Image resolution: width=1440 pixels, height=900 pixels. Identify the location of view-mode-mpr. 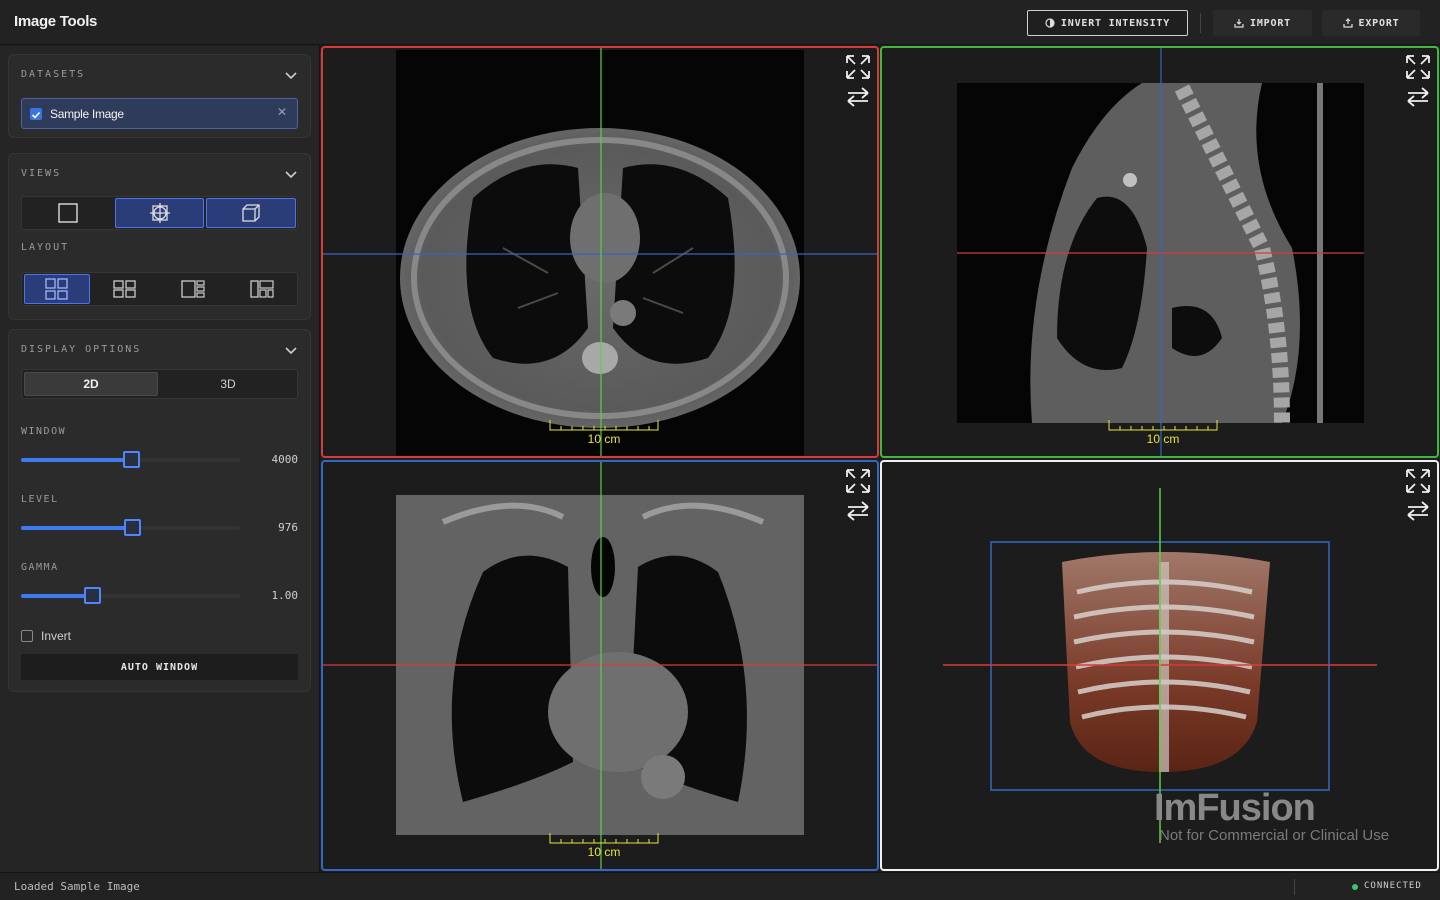
(159, 213).